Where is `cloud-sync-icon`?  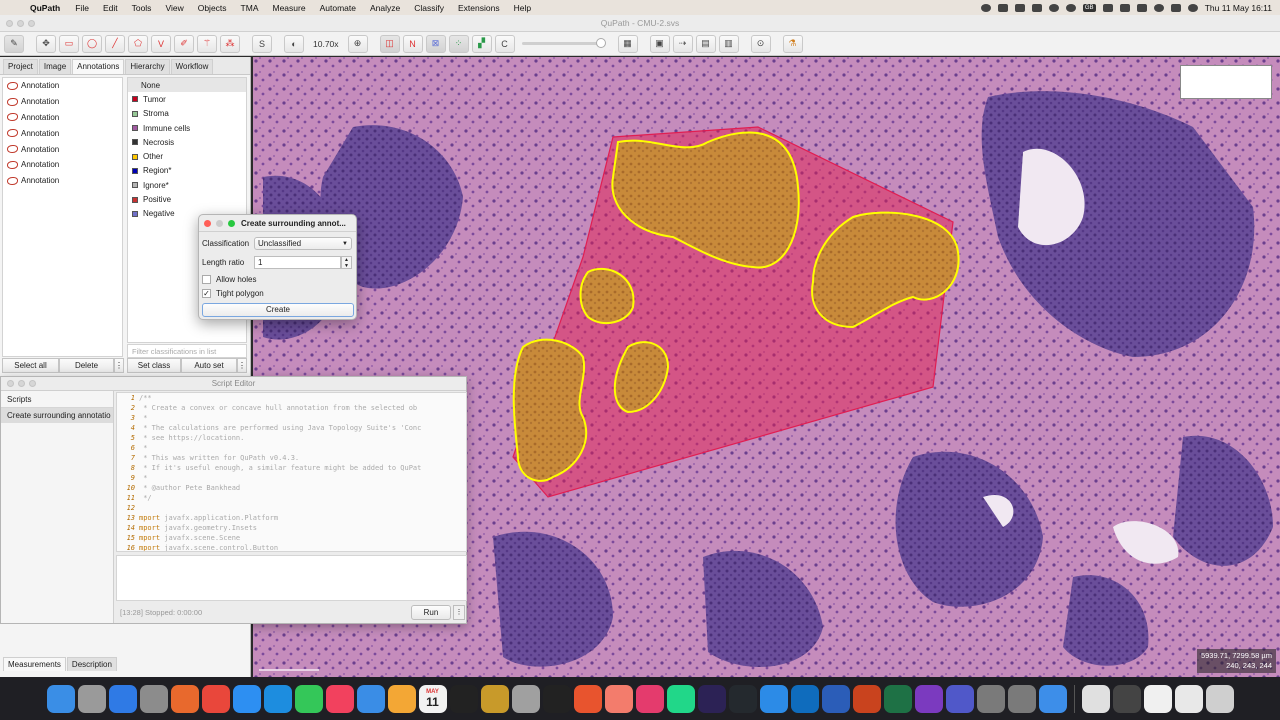 cloud-sync-icon is located at coordinates (1019, 7).